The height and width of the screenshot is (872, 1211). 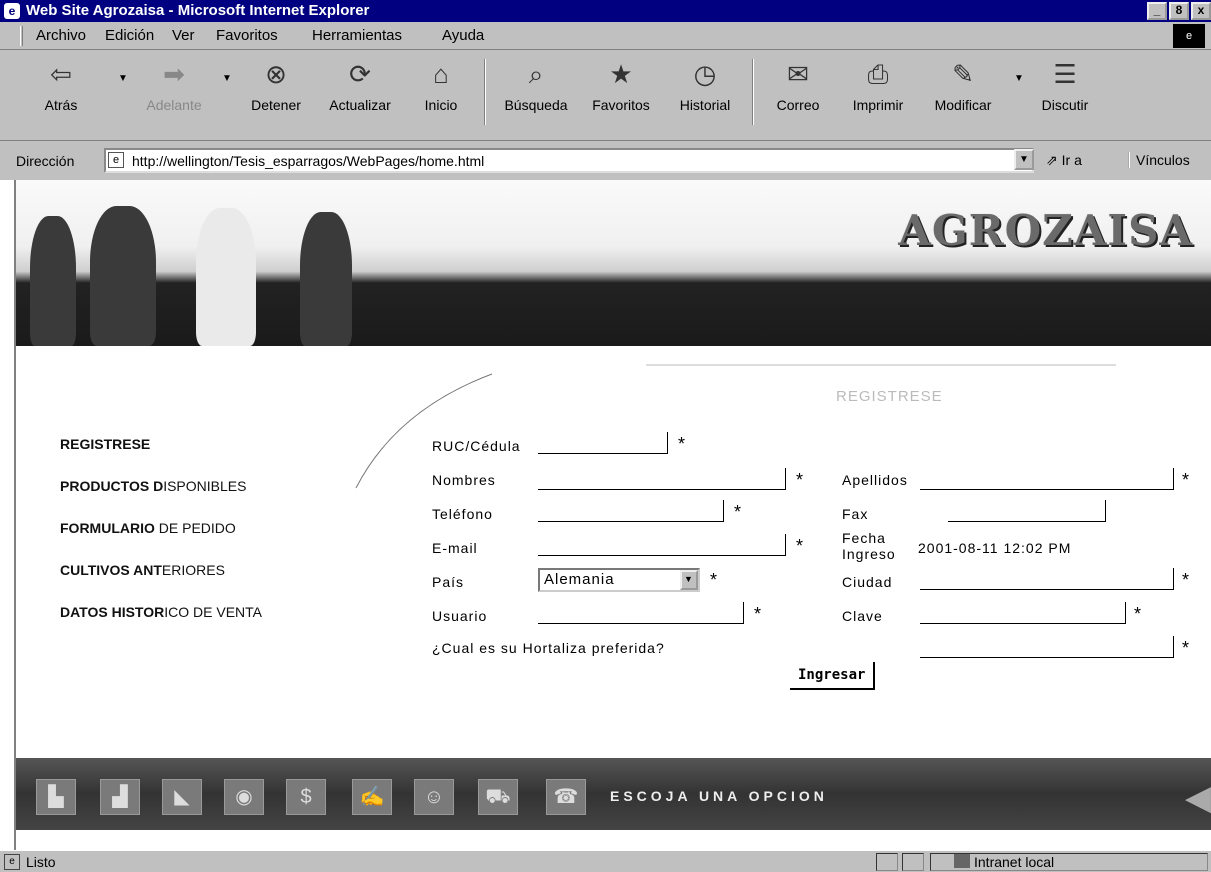 I want to click on clave-input, so click(x=1023, y=613).